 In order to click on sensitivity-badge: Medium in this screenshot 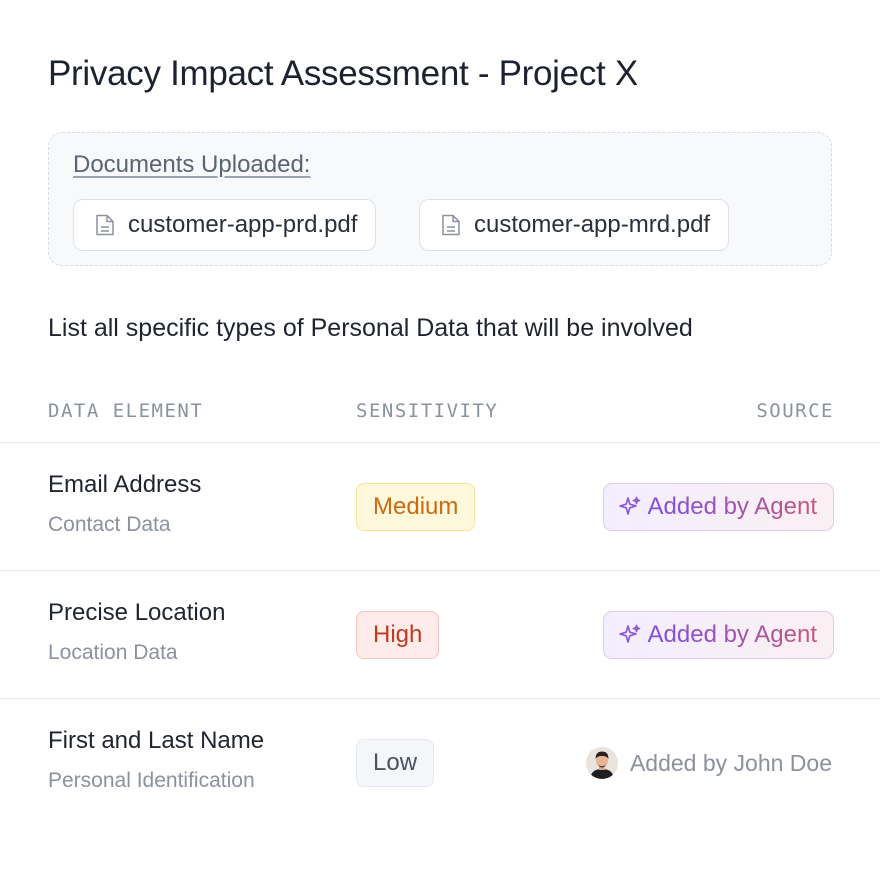, I will do `click(416, 507)`.